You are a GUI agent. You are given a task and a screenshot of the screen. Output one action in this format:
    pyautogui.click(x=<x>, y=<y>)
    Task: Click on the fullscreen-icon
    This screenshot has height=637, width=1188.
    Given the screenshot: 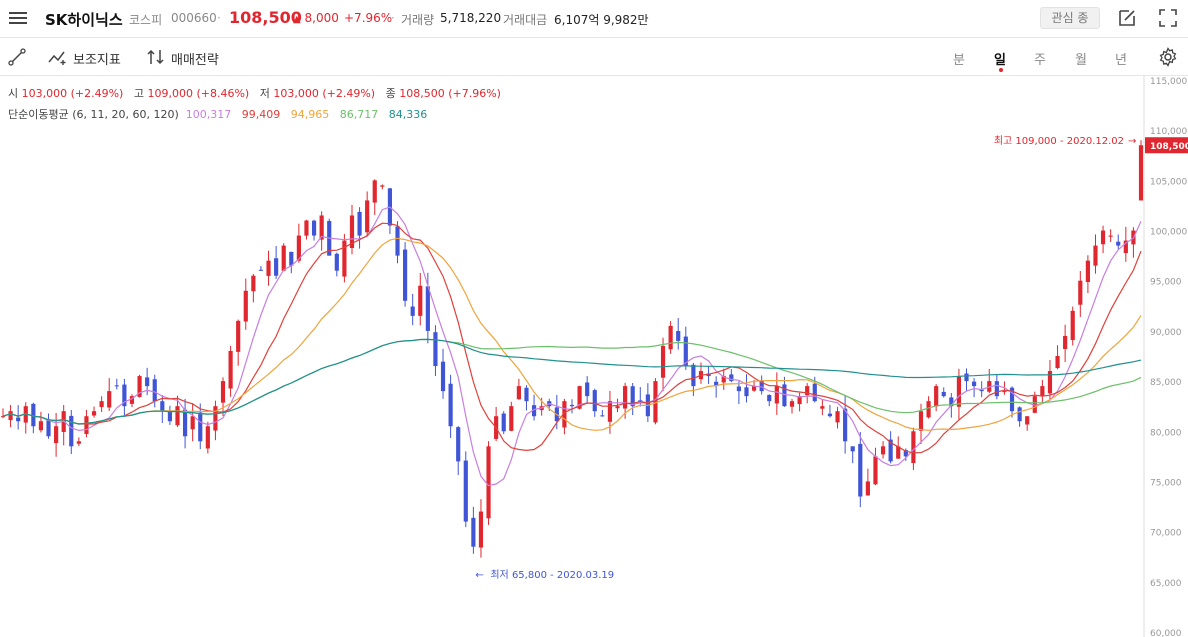 What is the action you would take?
    pyautogui.click(x=1168, y=20)
    